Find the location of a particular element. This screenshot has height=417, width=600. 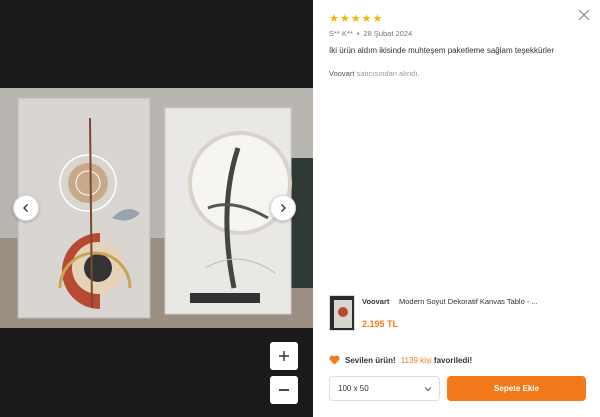

seller-suffix: satıcısından alındı. is located at coordinates (388, 73).